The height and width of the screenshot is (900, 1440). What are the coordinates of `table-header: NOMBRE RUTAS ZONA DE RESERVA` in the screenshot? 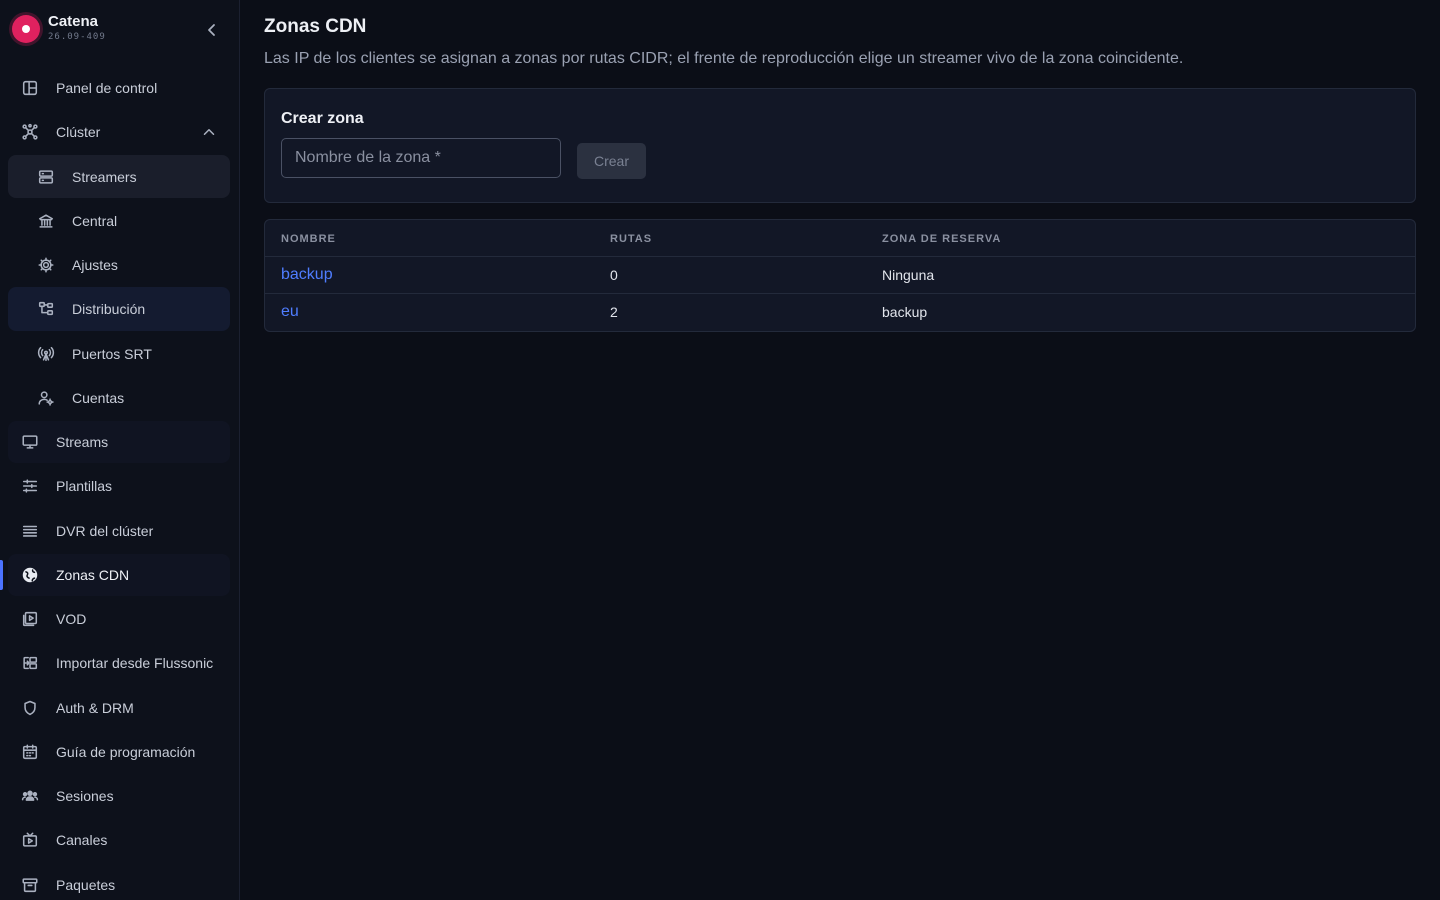 It's located at (840, 238).